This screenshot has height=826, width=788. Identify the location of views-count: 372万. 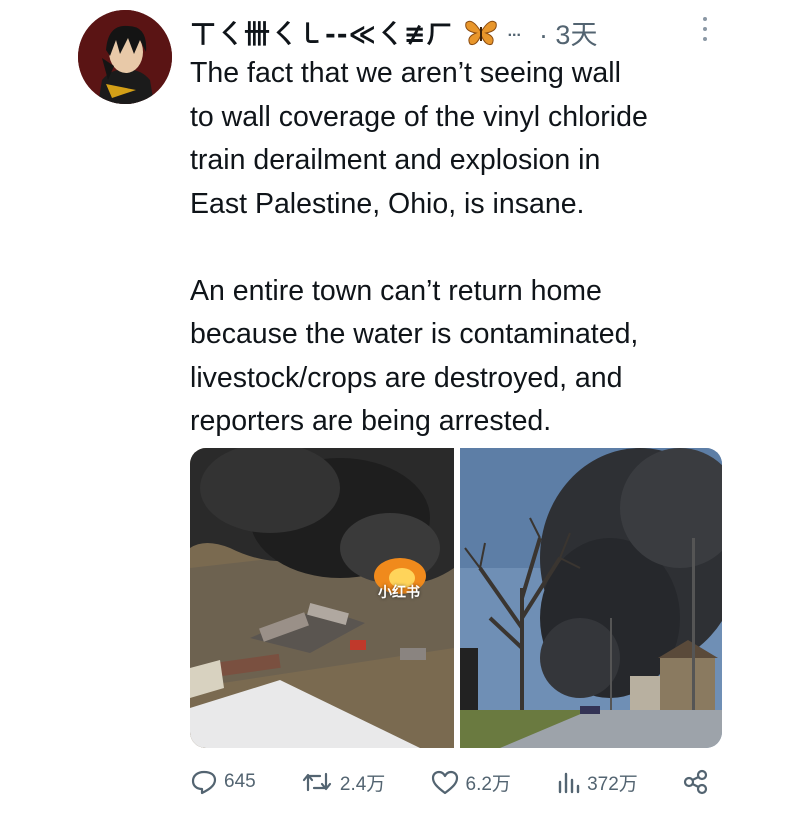
(612, 784).